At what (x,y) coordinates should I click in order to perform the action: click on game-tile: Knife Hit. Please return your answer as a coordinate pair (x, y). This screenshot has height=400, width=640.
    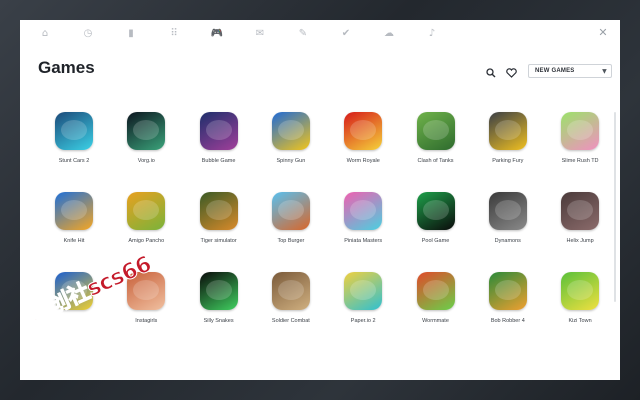
    Looking at the image, I should click on (74, 227).